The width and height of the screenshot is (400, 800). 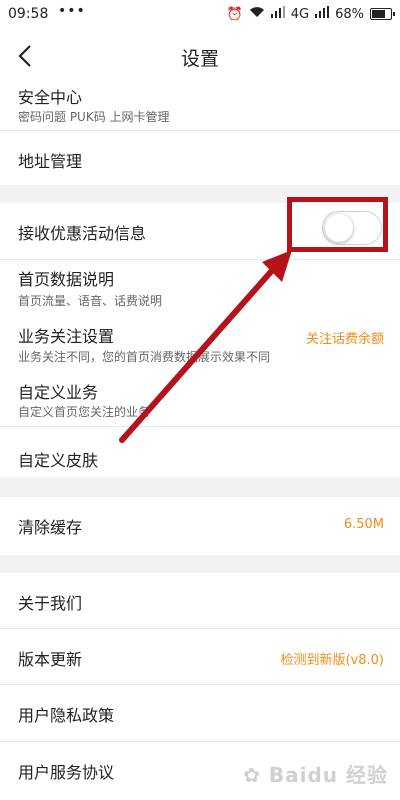 I want to click on annotation-arrow, so click(x=205, y=346).